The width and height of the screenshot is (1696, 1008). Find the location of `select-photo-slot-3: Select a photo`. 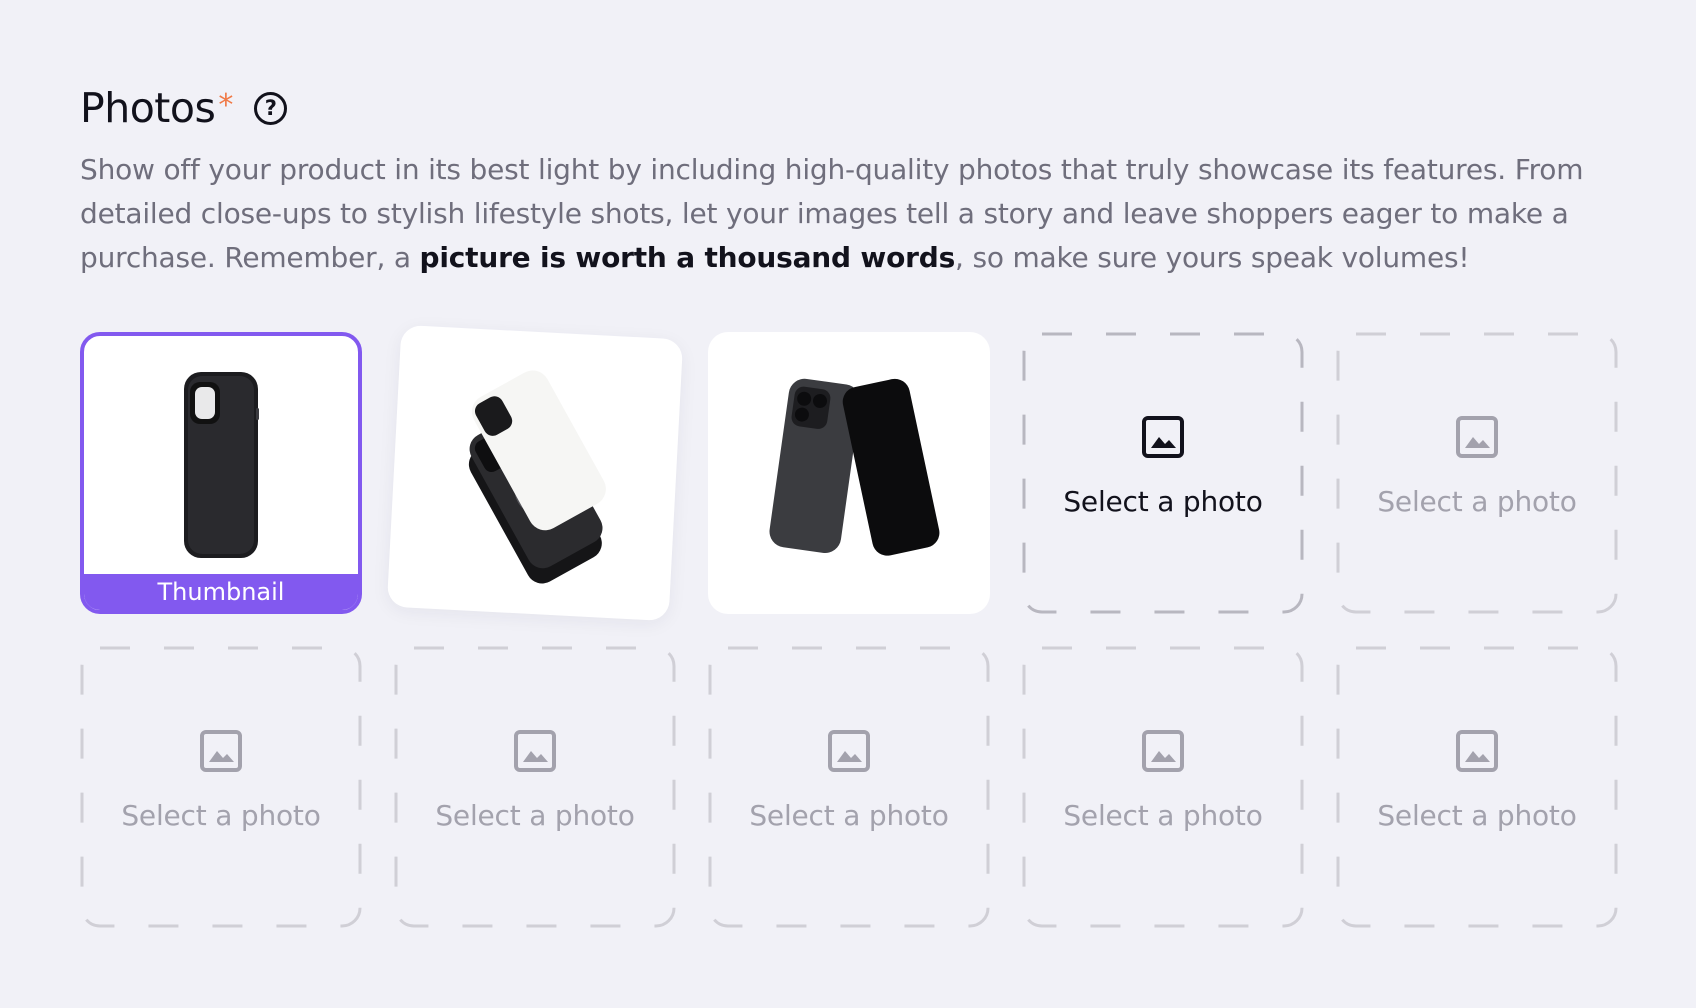

select-photo-slot-3: Select a photo is located at coordinates (221, 787).